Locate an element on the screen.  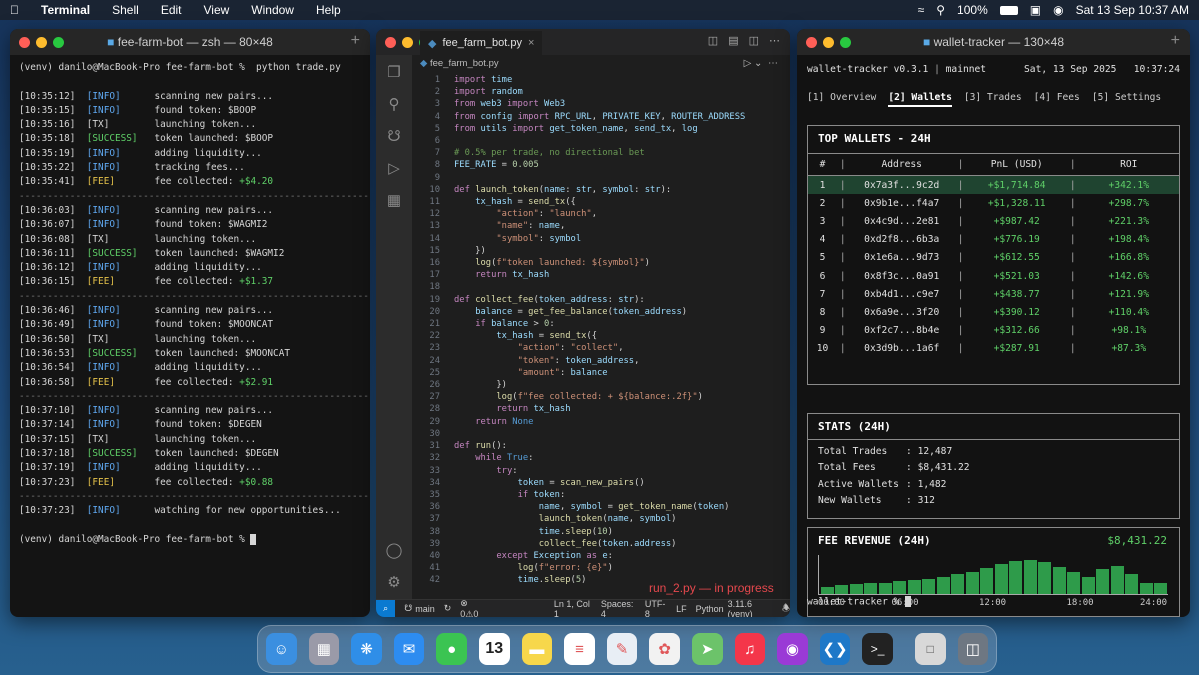
wallet-address: 0x9b1e...f4a7 is located at coordinates (902, 203).